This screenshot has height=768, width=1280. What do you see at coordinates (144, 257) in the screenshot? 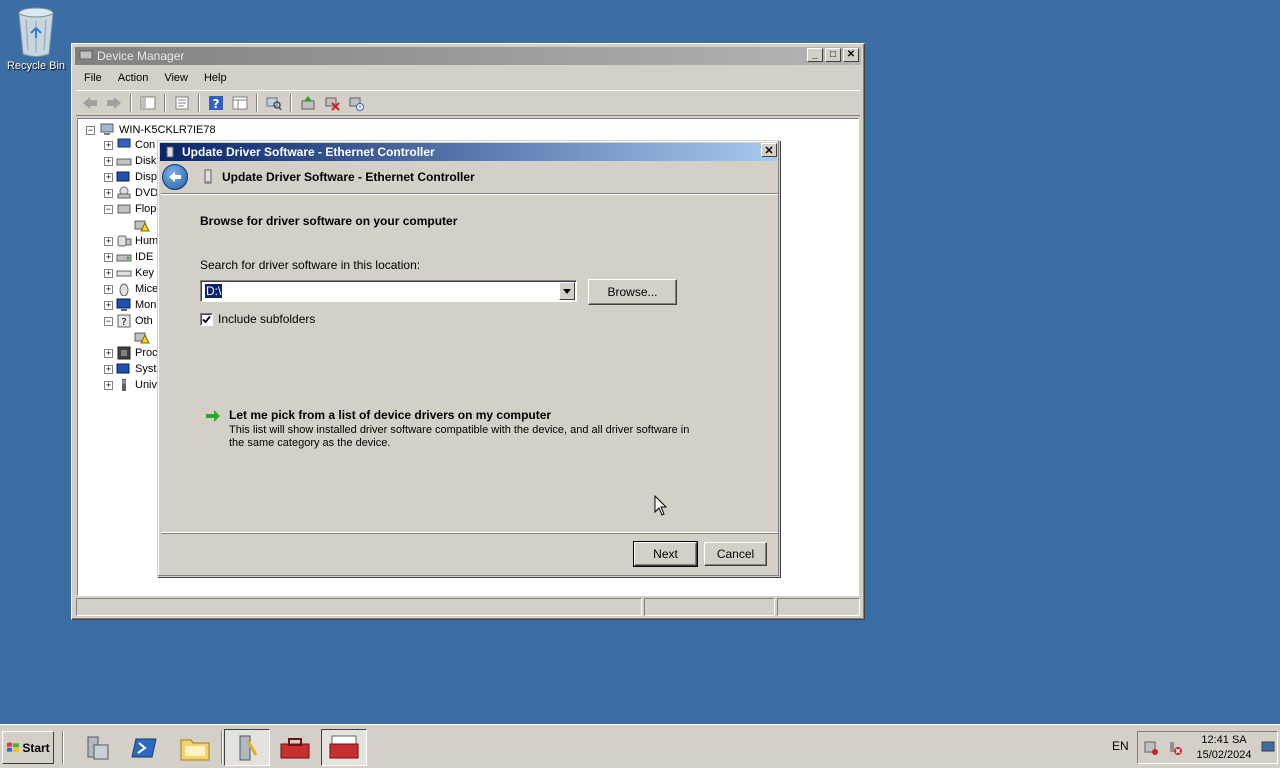
I see `tree-item-label: IDE` at bounding box center [144, 257].